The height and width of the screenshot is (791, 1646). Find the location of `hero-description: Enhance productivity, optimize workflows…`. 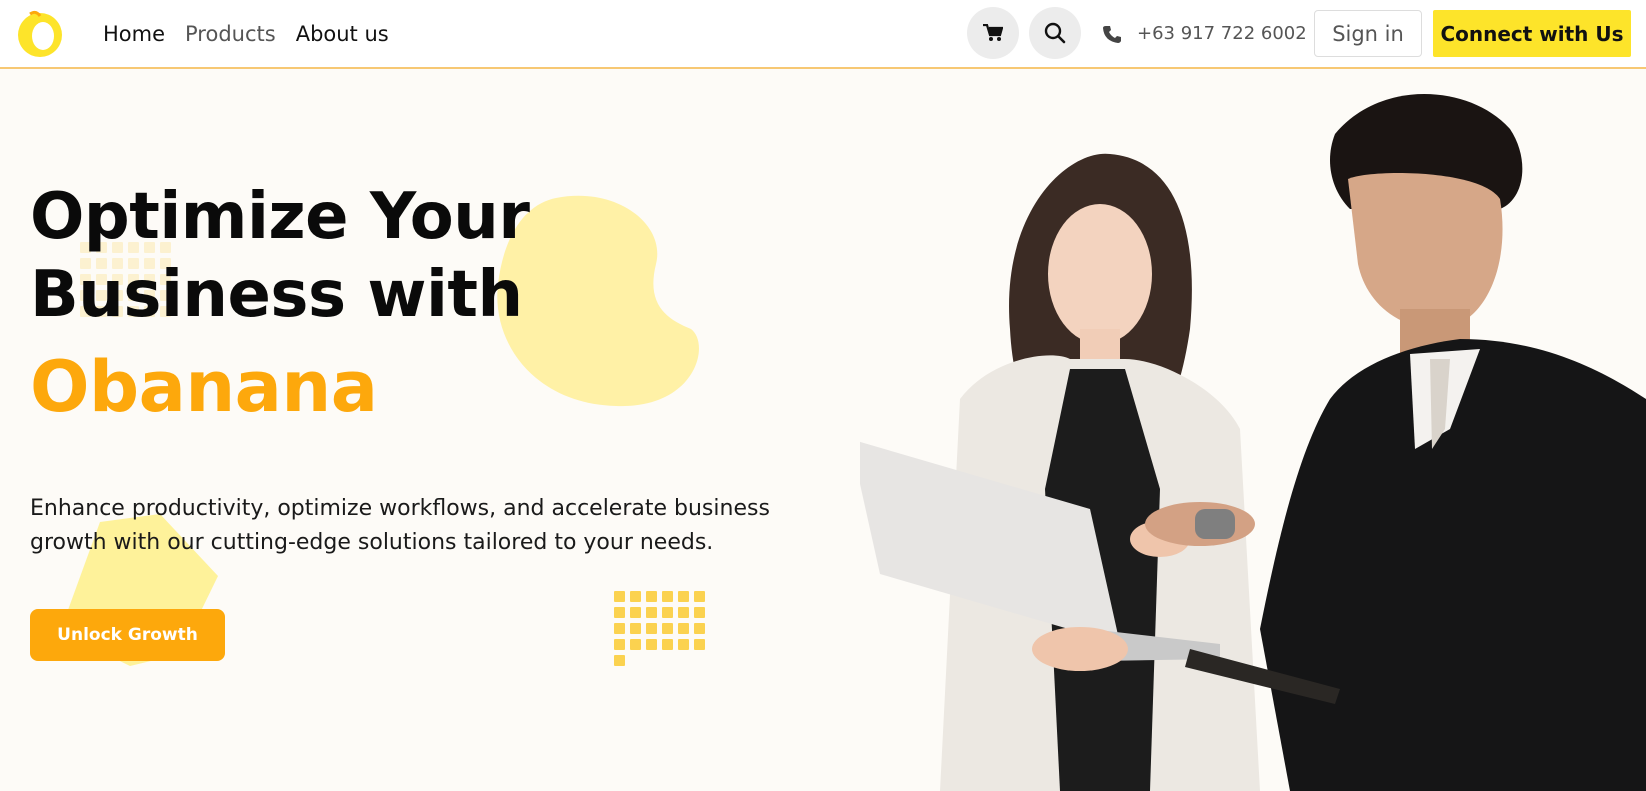

hero-description: Enhance productivity, optimize workflows… is located at coordinates (400, 525).